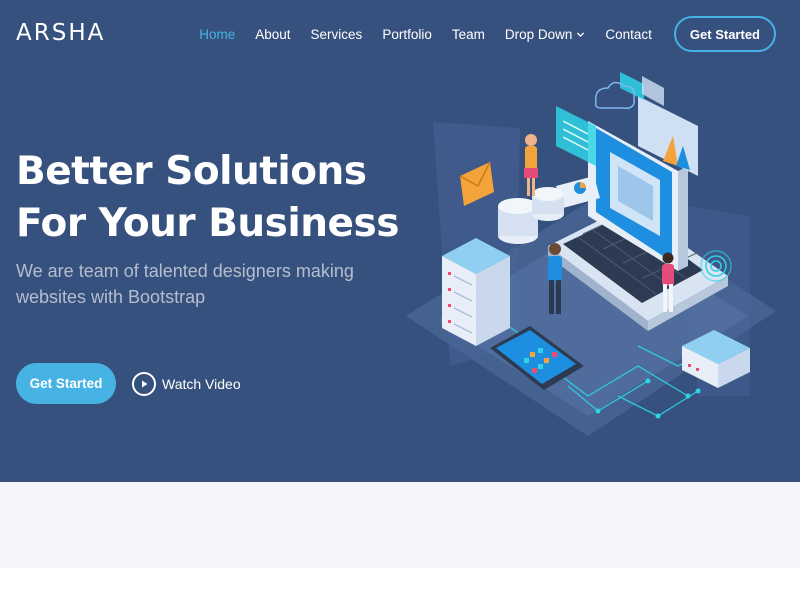 The width and height of the screenshot is (800, 600). Describe the element at coordinates (400, 525) in the screenshot. I see `section-background` at that location.